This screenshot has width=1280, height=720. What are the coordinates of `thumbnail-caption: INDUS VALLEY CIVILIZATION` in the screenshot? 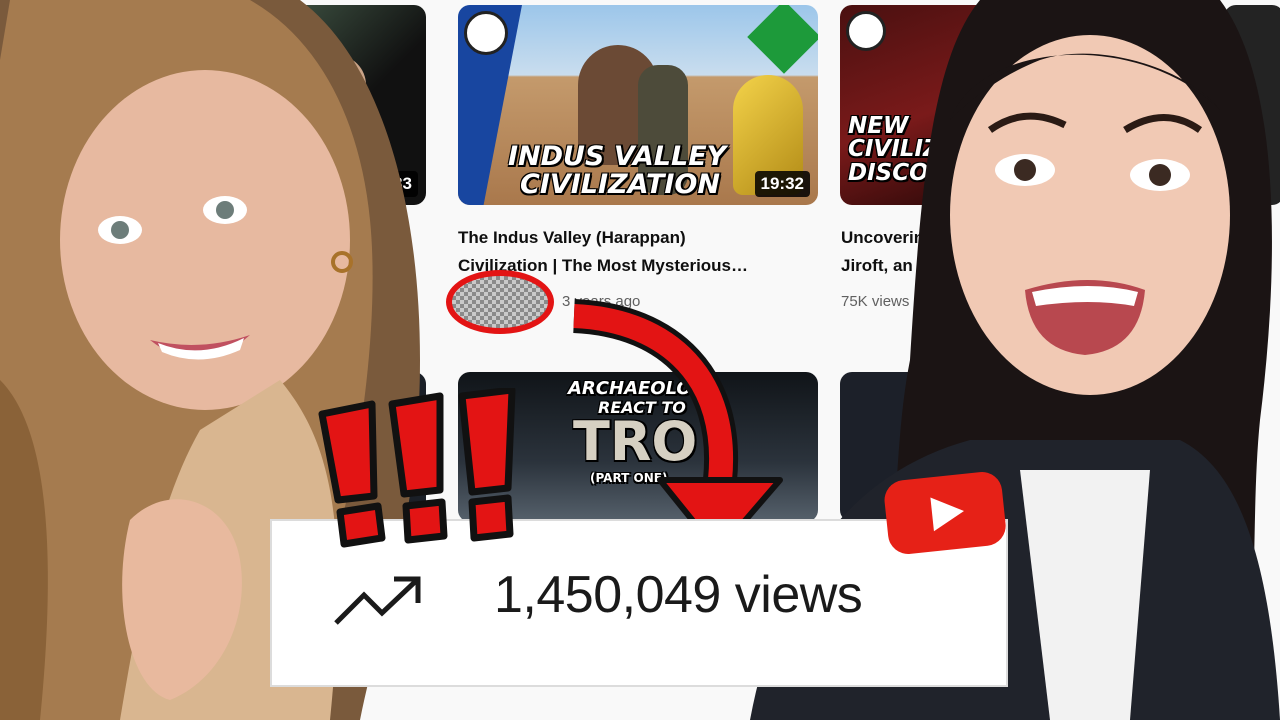 It's located at (617, 170).